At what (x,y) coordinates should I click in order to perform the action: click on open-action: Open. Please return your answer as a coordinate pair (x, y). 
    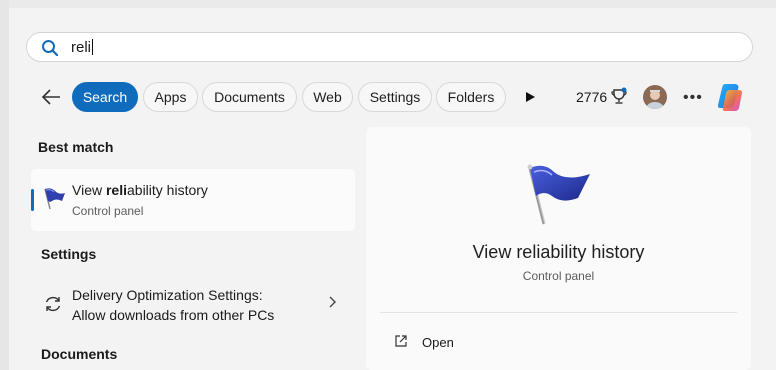
    Looking at the image, I should click on (486, 341).